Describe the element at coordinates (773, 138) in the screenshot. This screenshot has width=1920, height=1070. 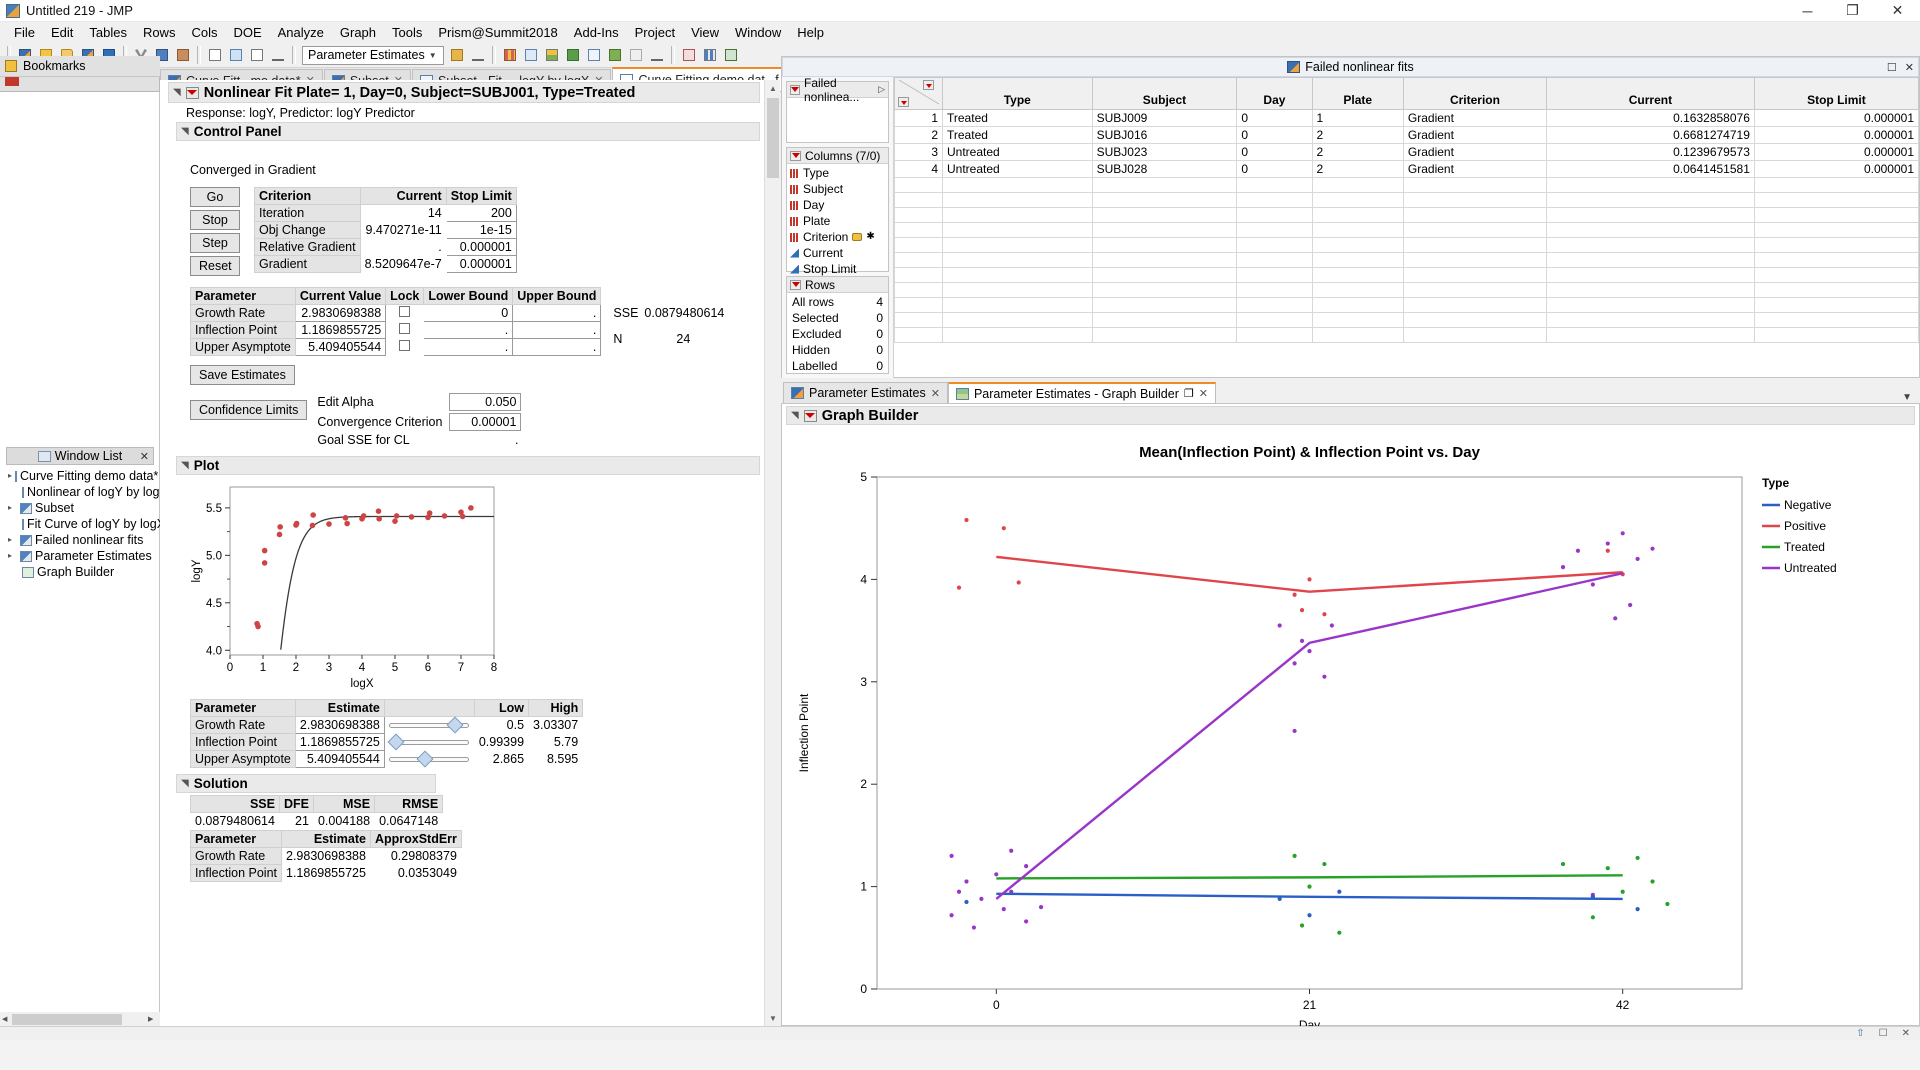
I see `scrollbar-thumb` at that location.